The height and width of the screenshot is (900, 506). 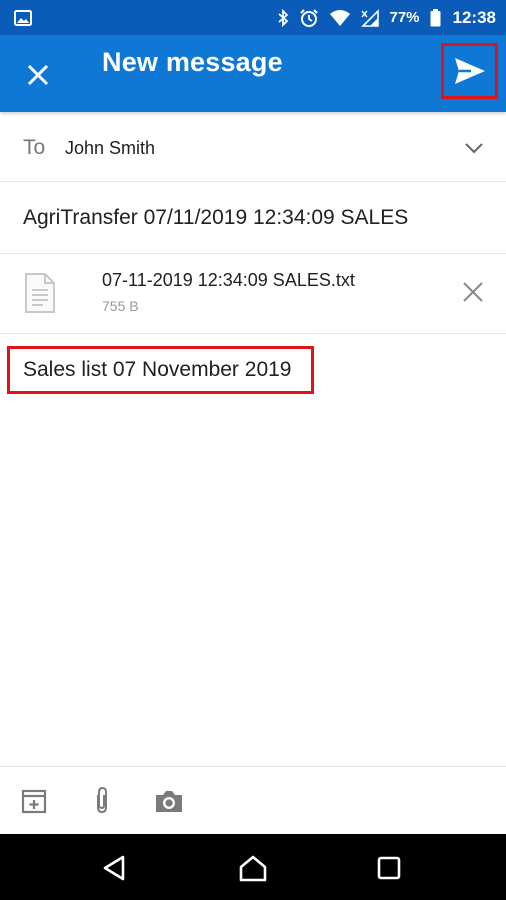 I want to click on close-button, so click(x=38, y=75).